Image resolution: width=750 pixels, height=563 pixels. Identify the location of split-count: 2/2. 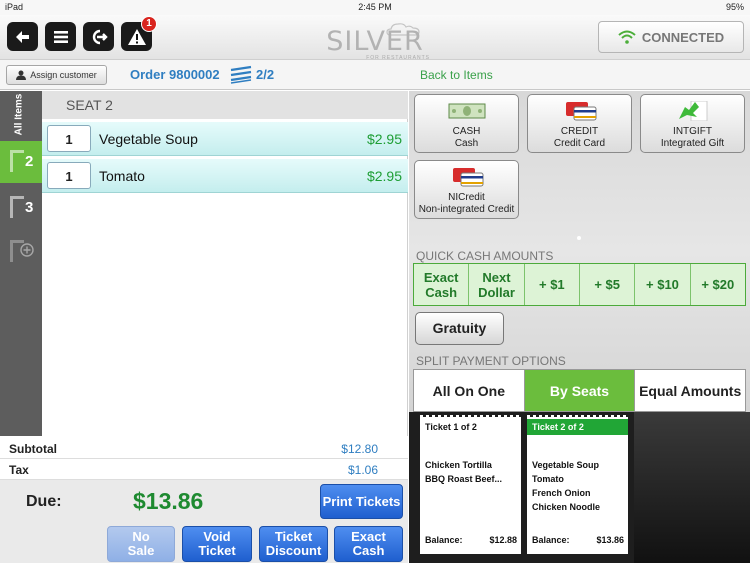
(265, 74).